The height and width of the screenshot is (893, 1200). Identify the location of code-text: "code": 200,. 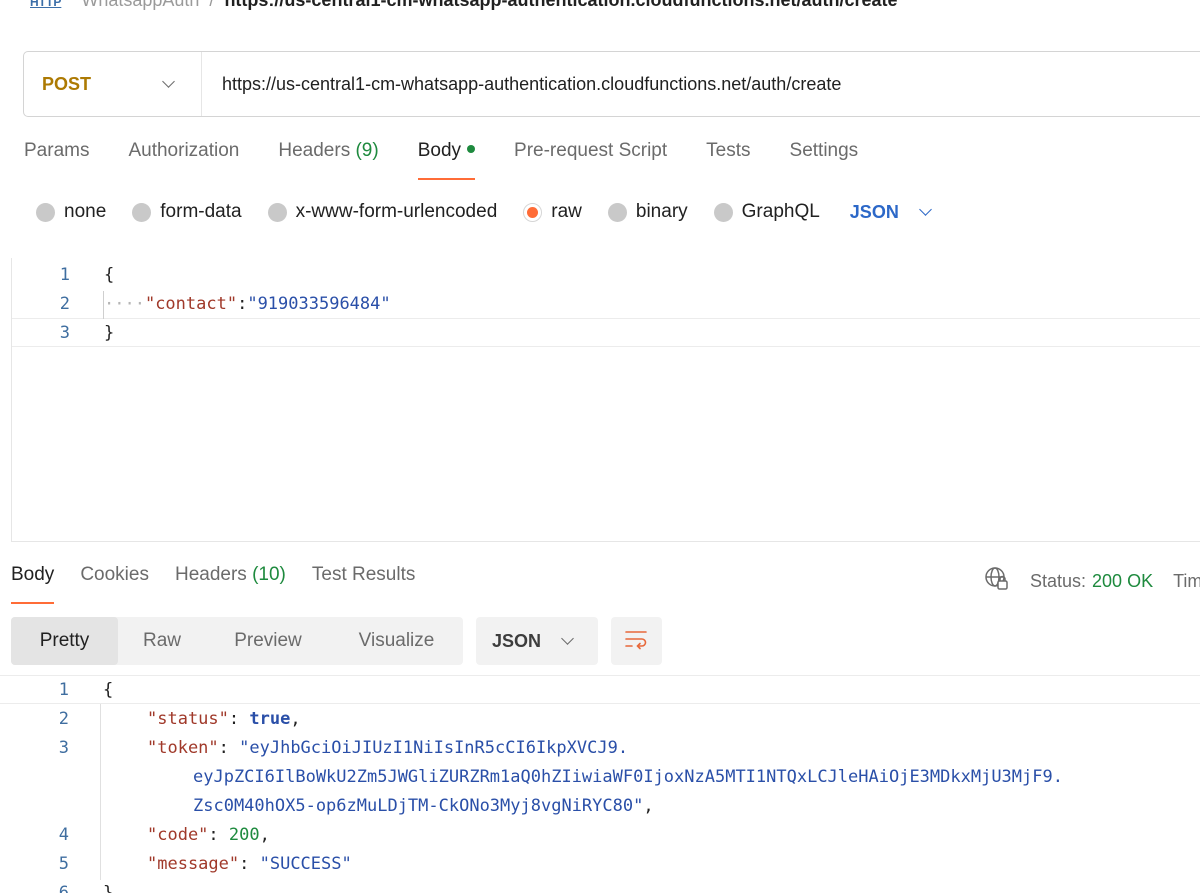
(208, 834).